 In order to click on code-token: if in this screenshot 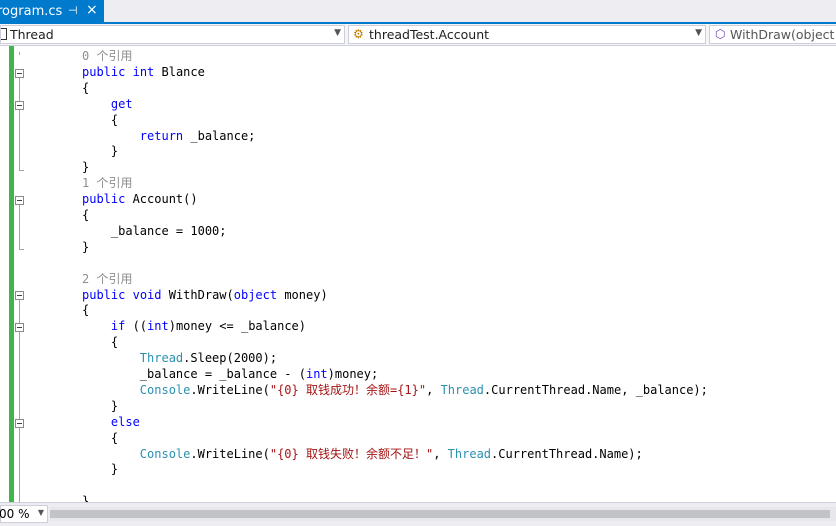, I will do `click(118, 326)`.